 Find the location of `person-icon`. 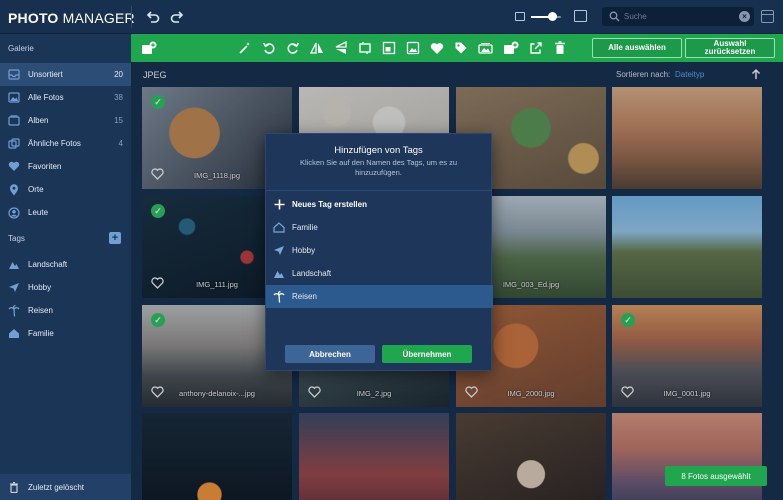

person-icon is located at coordinates (14, 212).